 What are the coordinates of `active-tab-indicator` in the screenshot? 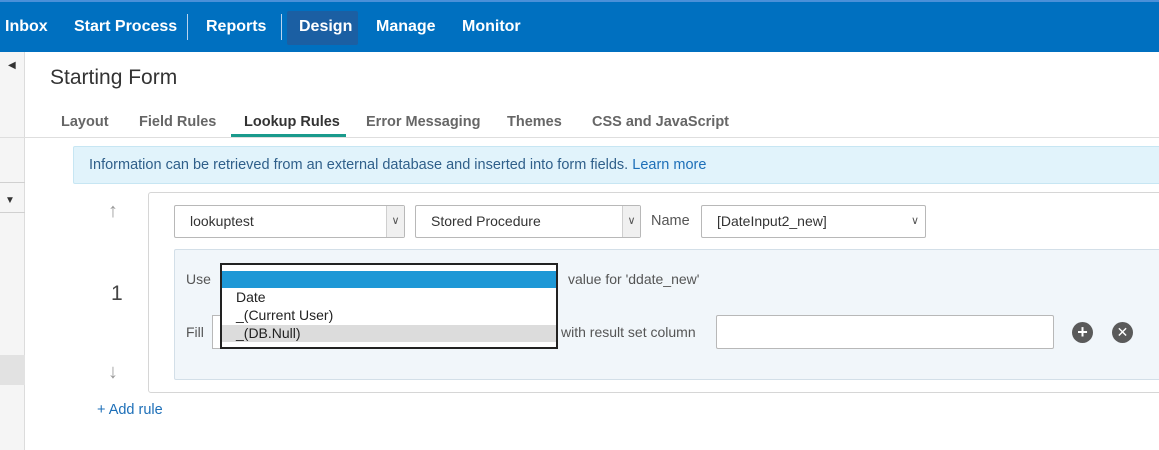 It's located at (288, 135).